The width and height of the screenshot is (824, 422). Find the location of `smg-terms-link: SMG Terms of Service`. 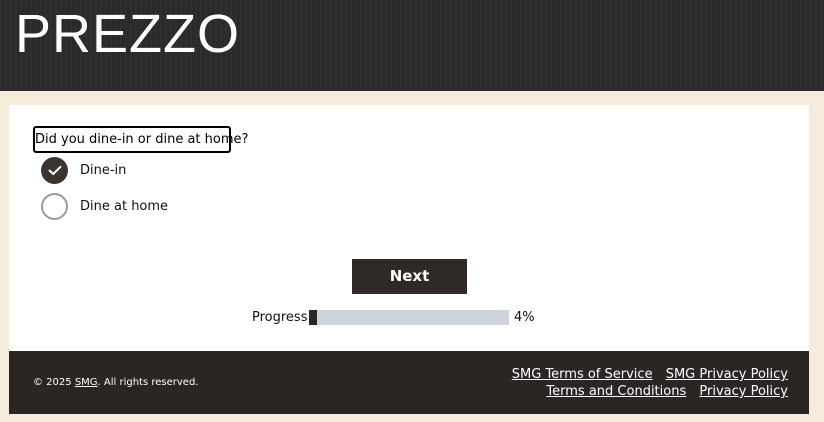

smg-terms-link: SMG Terms of Service is located at coordinates (582, 374).